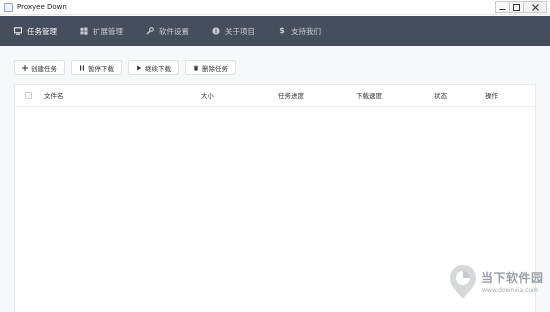  Describe the element at coordinates (282, 30) in the screenshot. I see `dollar-icon: $` at that location.